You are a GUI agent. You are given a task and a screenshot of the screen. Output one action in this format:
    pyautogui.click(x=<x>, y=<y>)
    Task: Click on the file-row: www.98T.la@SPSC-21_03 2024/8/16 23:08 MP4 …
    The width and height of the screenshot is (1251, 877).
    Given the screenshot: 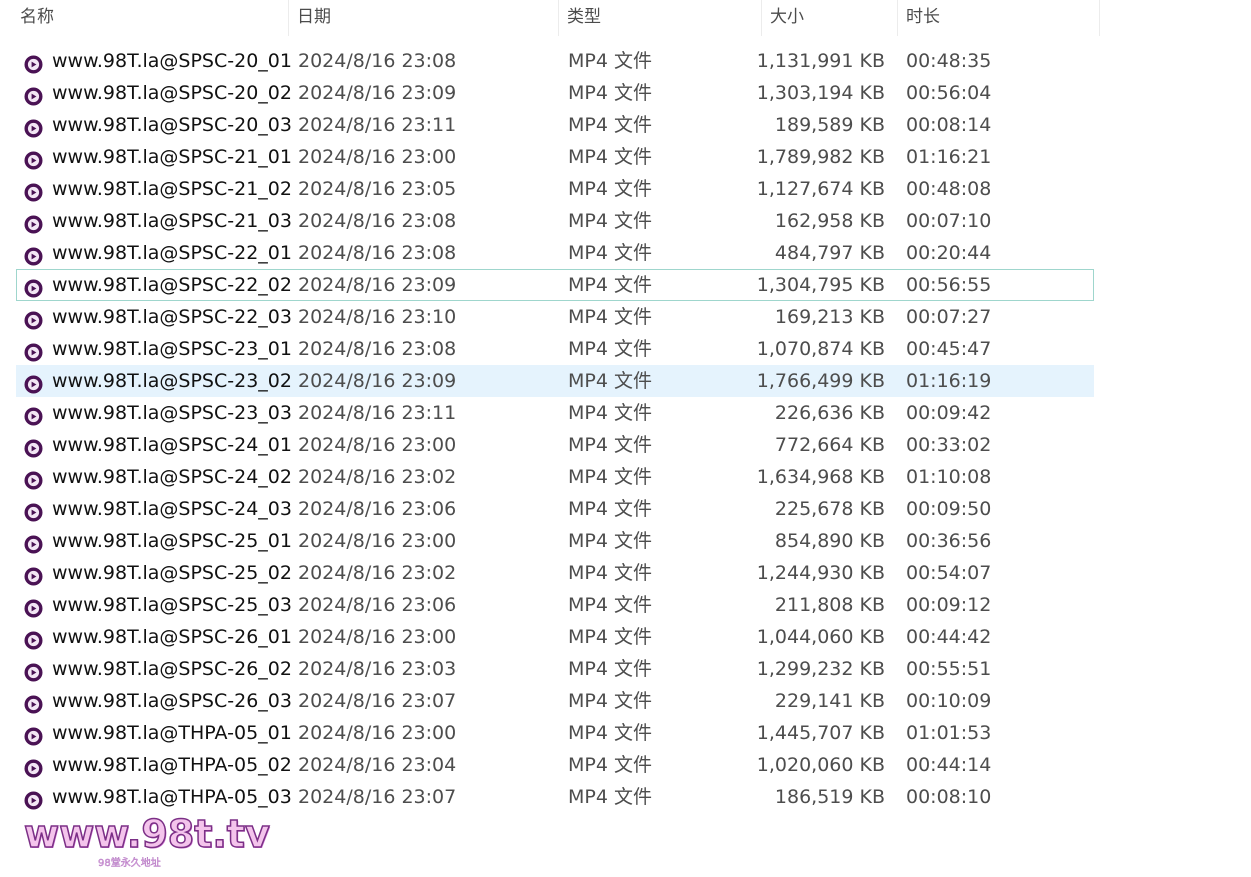 What is the action you would take?
    pyautogui.click(x=555, y=221)
    